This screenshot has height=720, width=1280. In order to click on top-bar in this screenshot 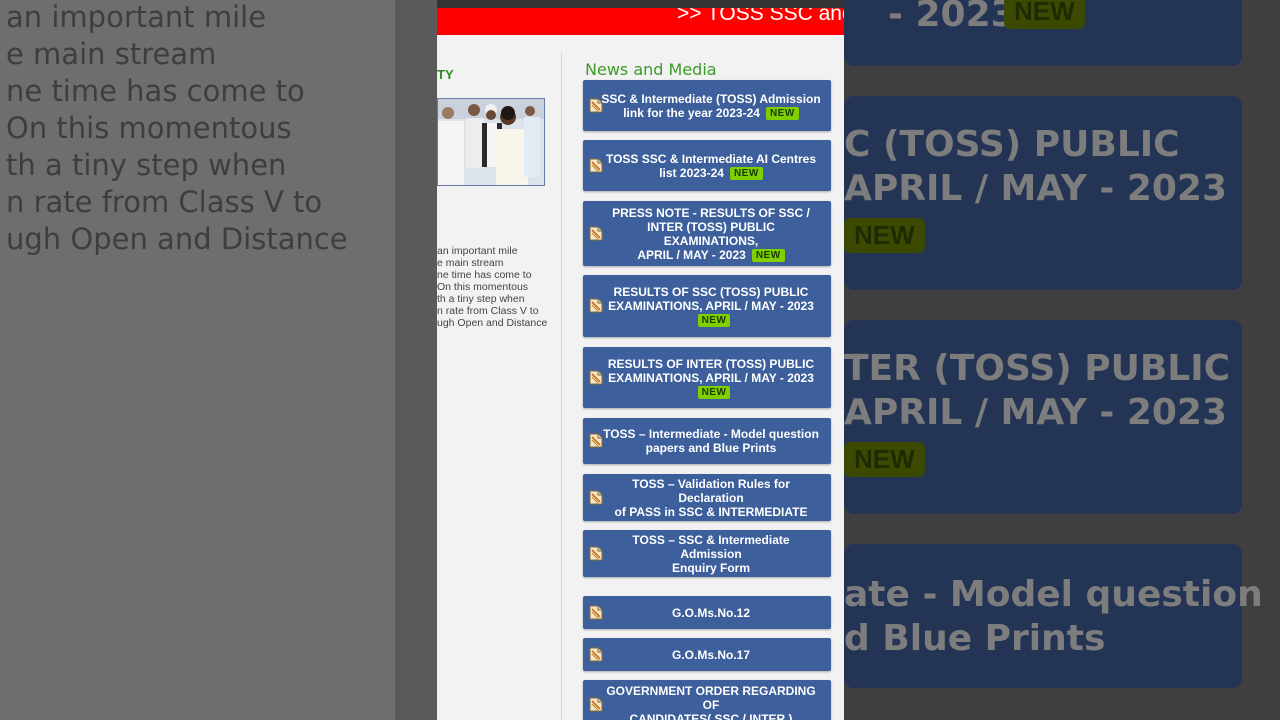, I will do `click(640, 4)`.